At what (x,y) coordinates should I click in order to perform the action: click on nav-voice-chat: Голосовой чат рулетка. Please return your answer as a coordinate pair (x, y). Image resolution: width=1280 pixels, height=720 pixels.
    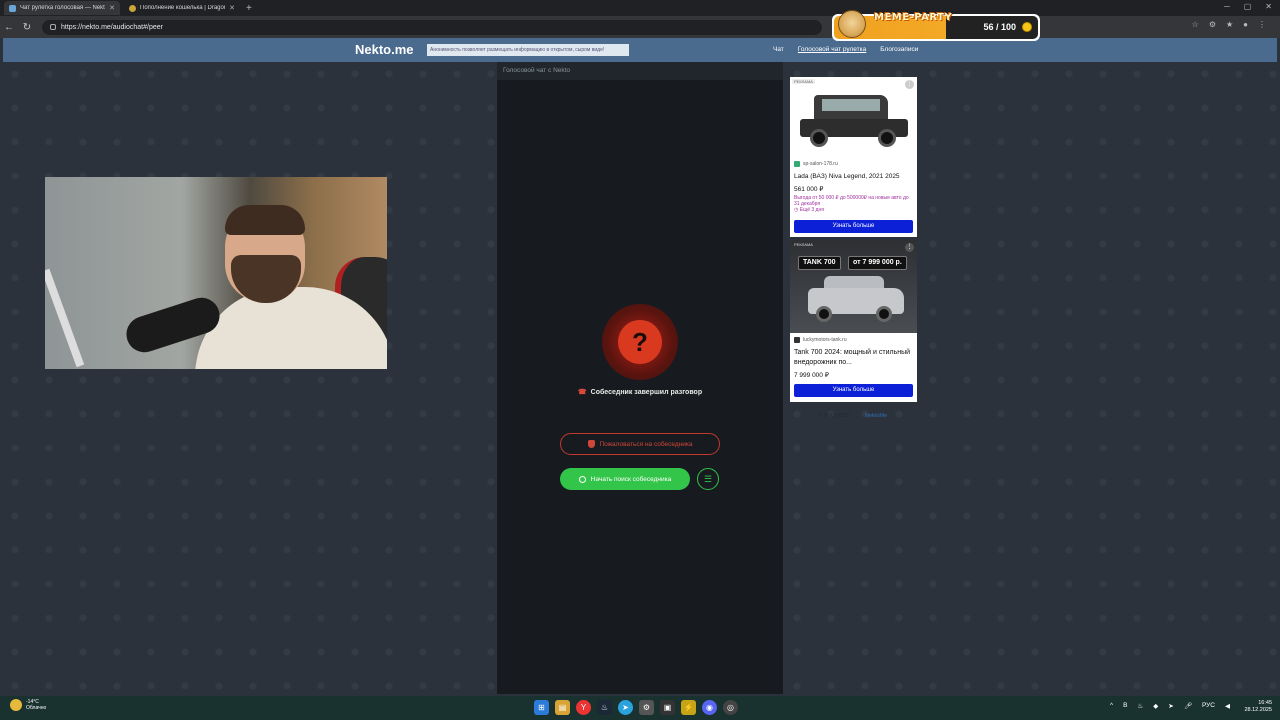
    Looking at the image, I should click on (832, 49).